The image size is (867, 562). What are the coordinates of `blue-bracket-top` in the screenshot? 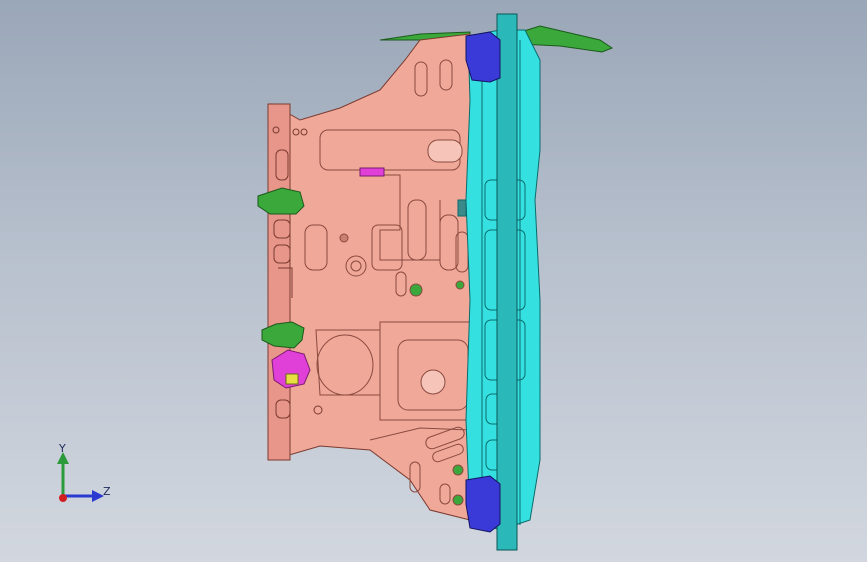 It's located at (483, 57).